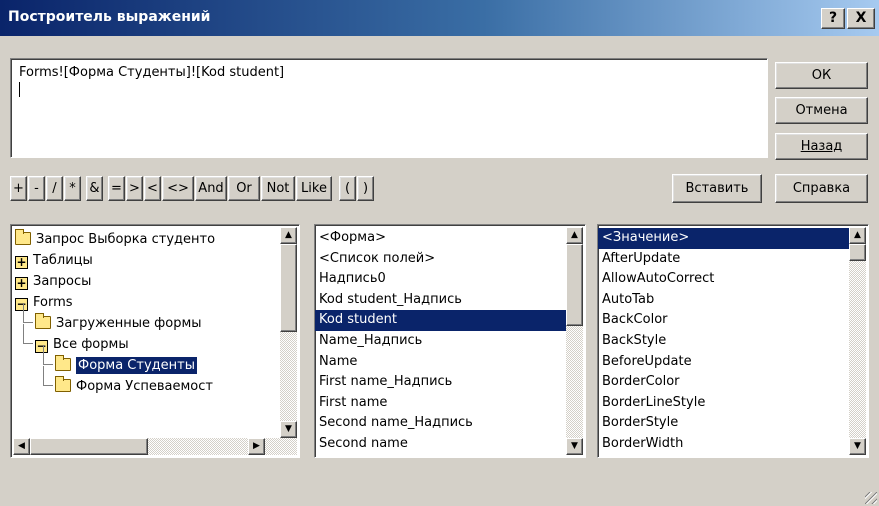  What do you see at coordinates (723, 382) in the screenshot?
I see `property-list-item: BorderColor` at bounding box center [723, 382].